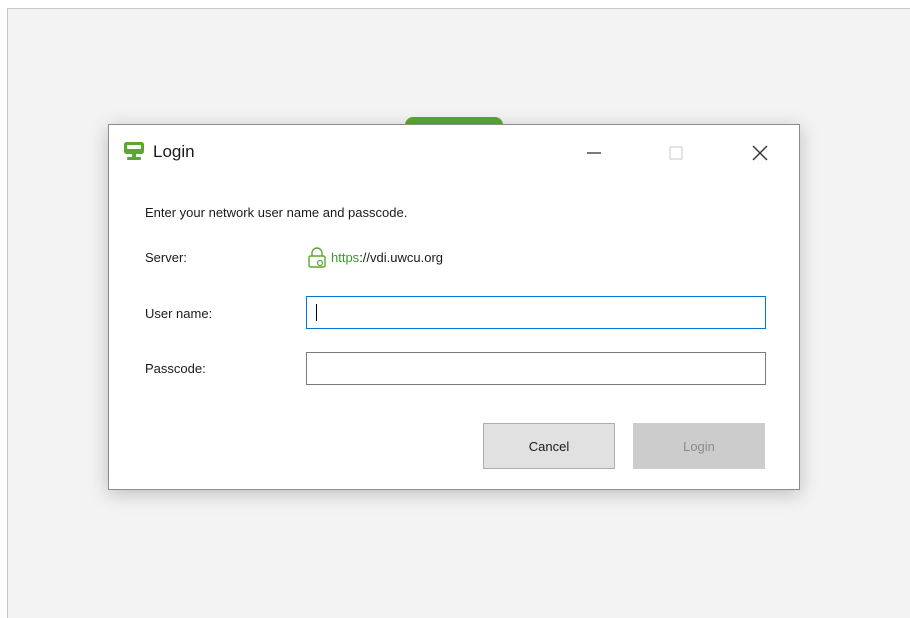  What do you see at coordinates (175, 368) in the screenshot?
I see `passcode-label: Passcode:` at bounding box center [175, 368].